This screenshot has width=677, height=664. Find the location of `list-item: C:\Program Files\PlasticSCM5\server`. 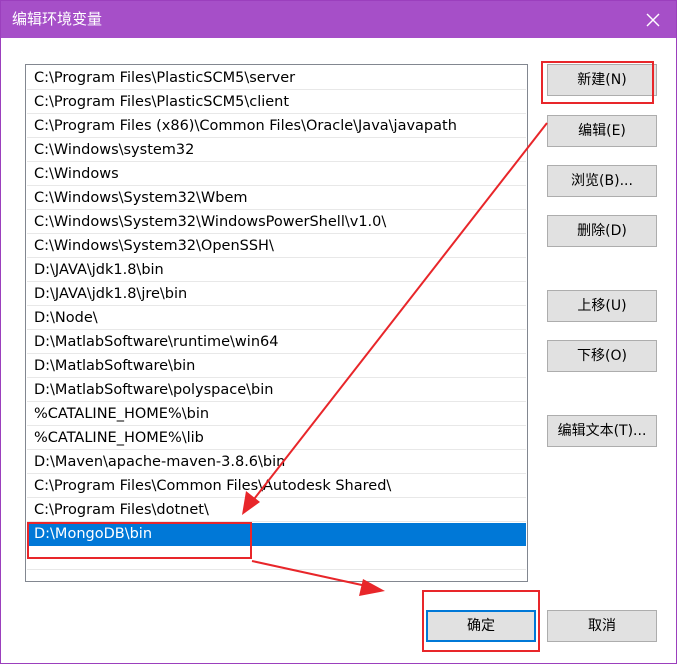

list-item: C:\Program Files\PlasticSCM5\server is located at coordinates (276, 78).